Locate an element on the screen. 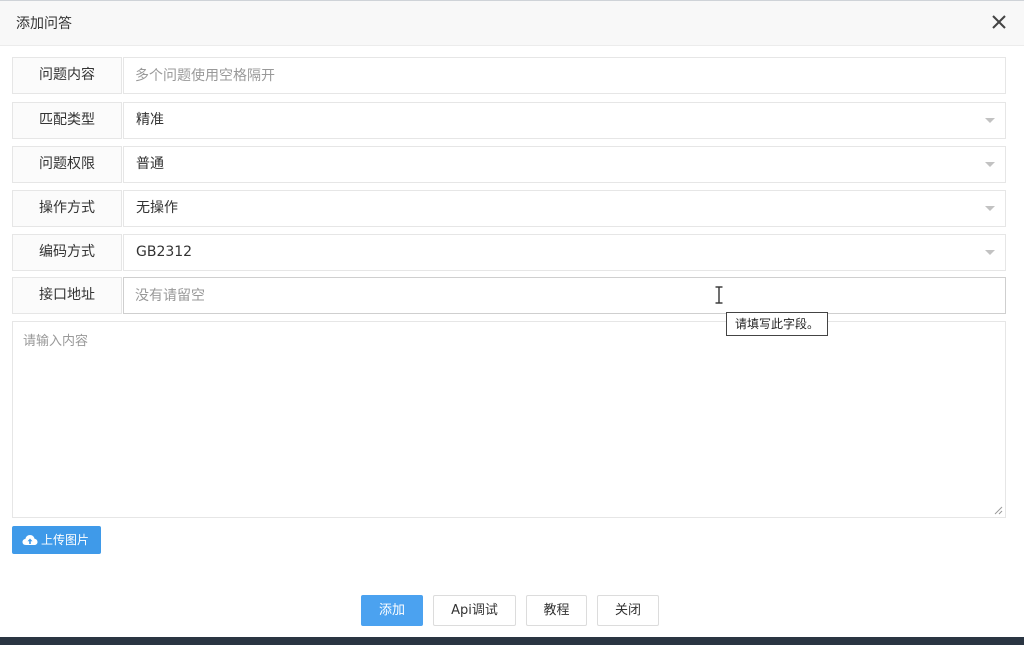 The height and width of the screenshot is (645, 1024). question-input is located at coordinates (564, 75).